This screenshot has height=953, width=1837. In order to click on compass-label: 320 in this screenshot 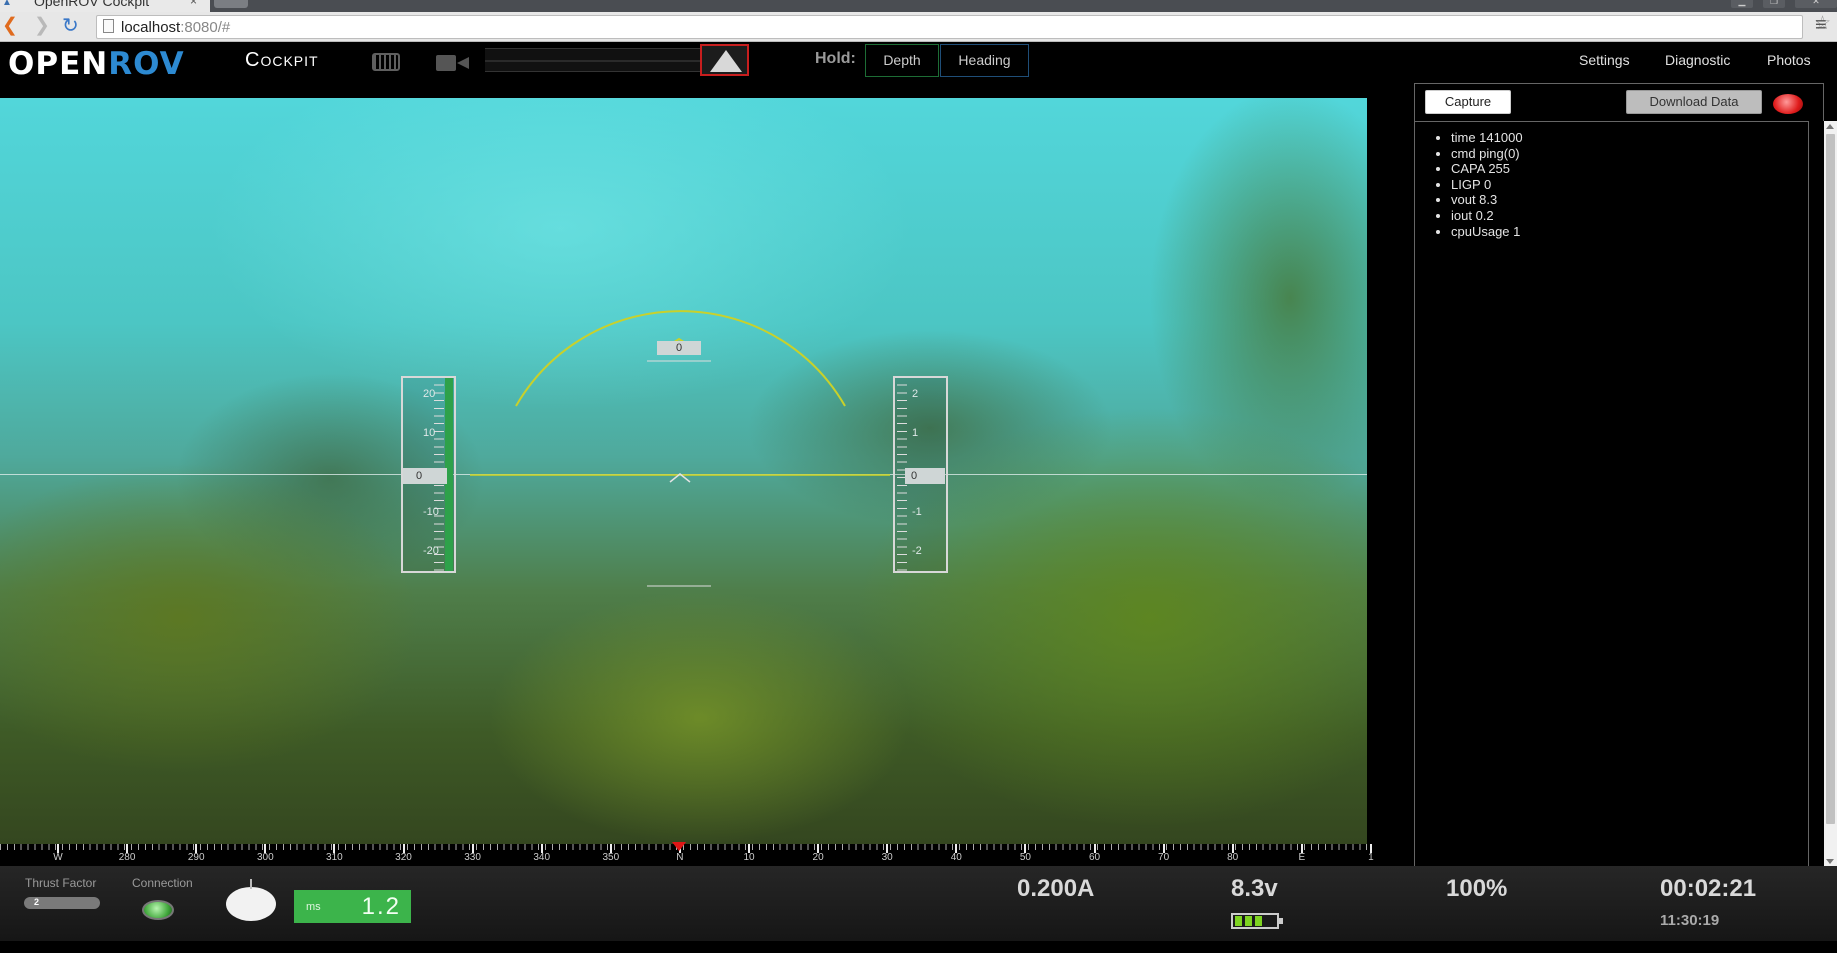, I will do `click(403, 857)`.